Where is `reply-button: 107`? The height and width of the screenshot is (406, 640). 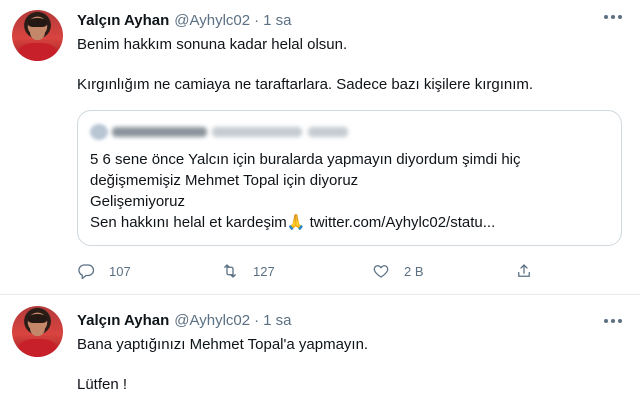 reply-button: 107 is located at coordinates (104, 271).